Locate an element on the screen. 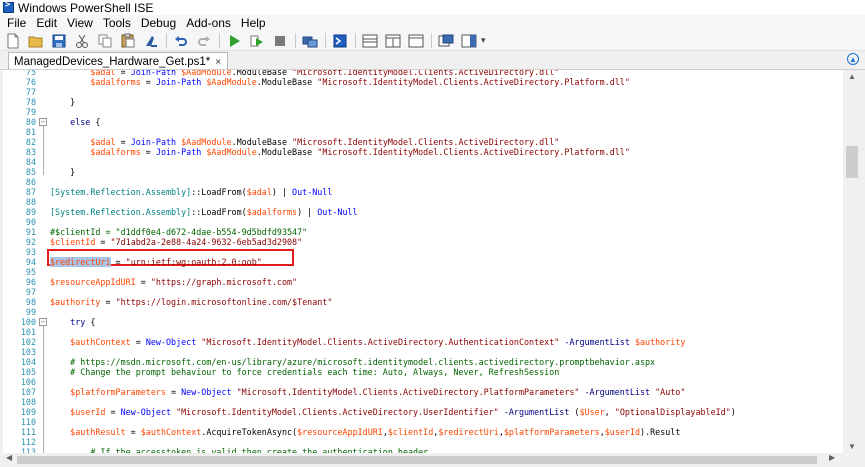  toolbar-overflow-icon: ▾ is located at coordinates (483, 40).